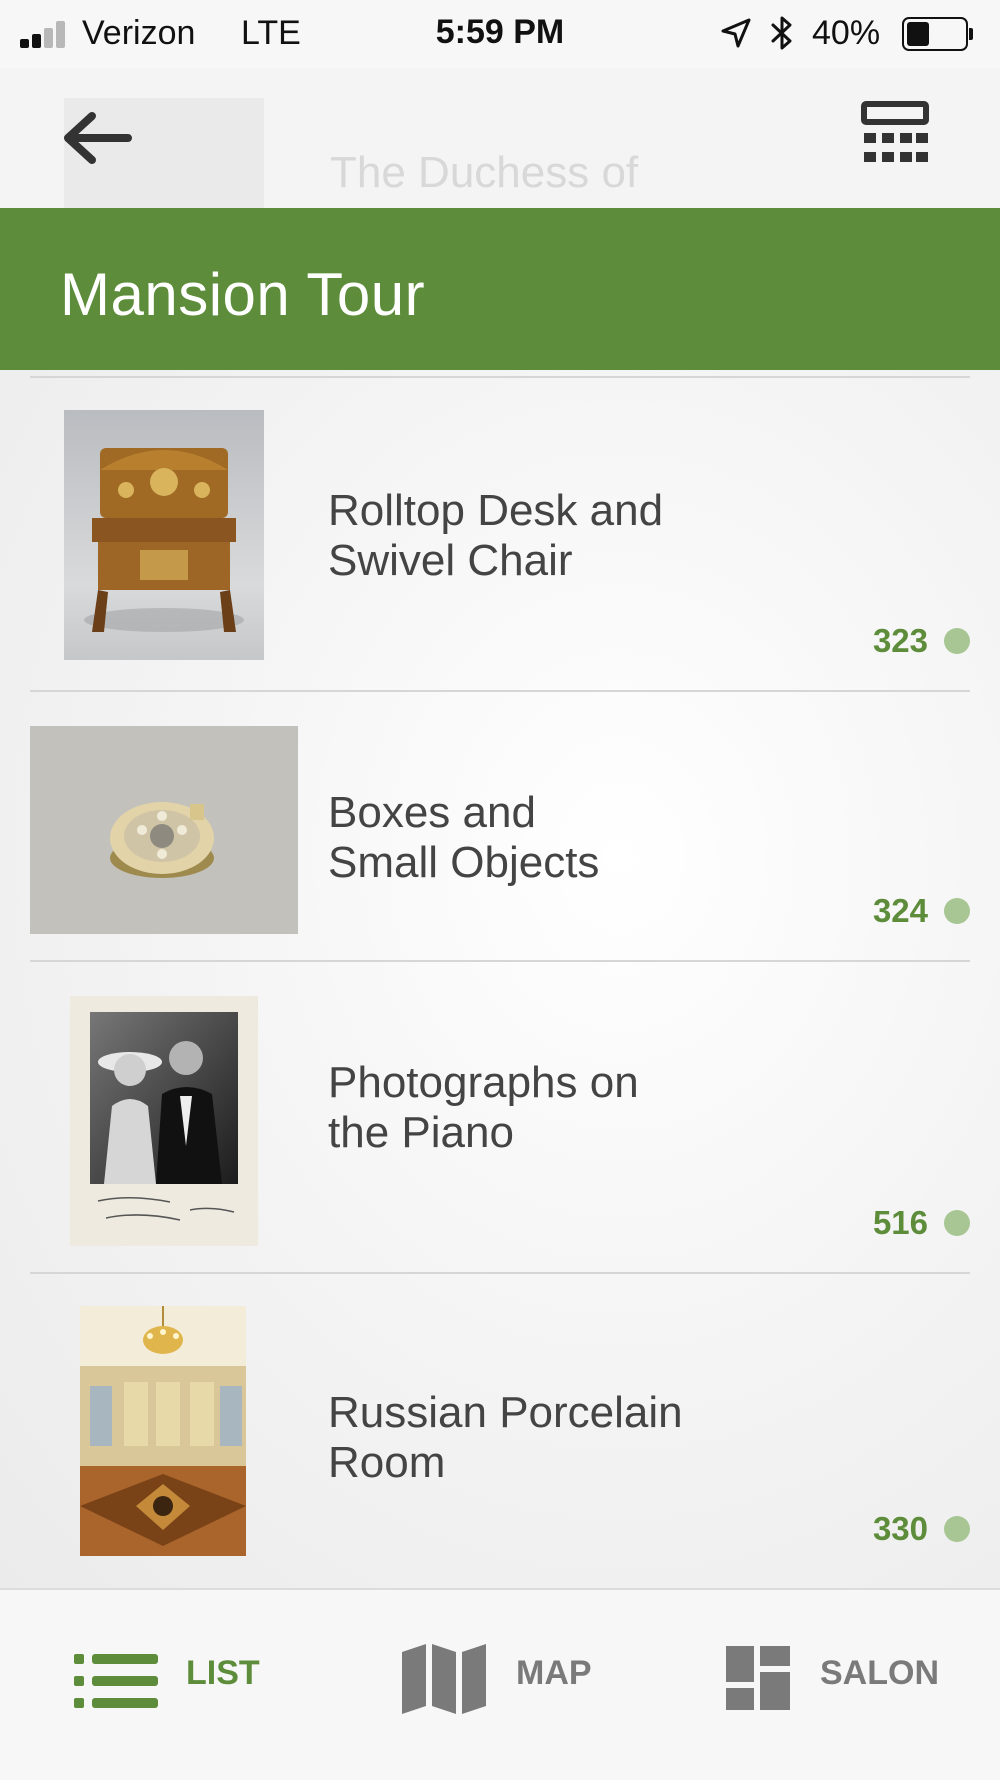 The height and width of the screenshot is (1780, 1000). I want to click on salon-icon, so click(758, 1678).